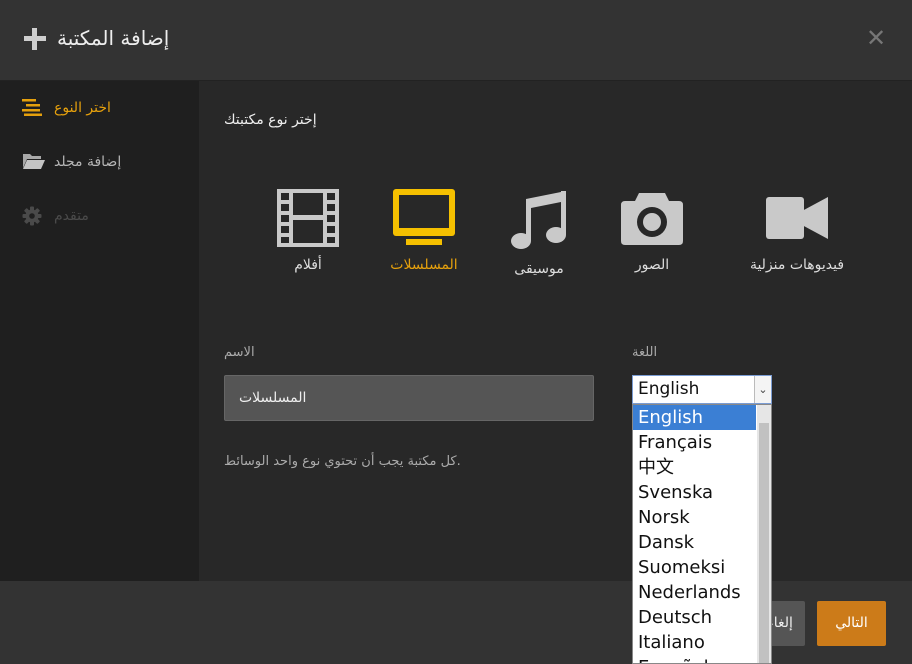 The height and width of the screenshot is (664, 912). I want to click on dialog-header: إضافة المكتبة ✕, so click(456, 40).